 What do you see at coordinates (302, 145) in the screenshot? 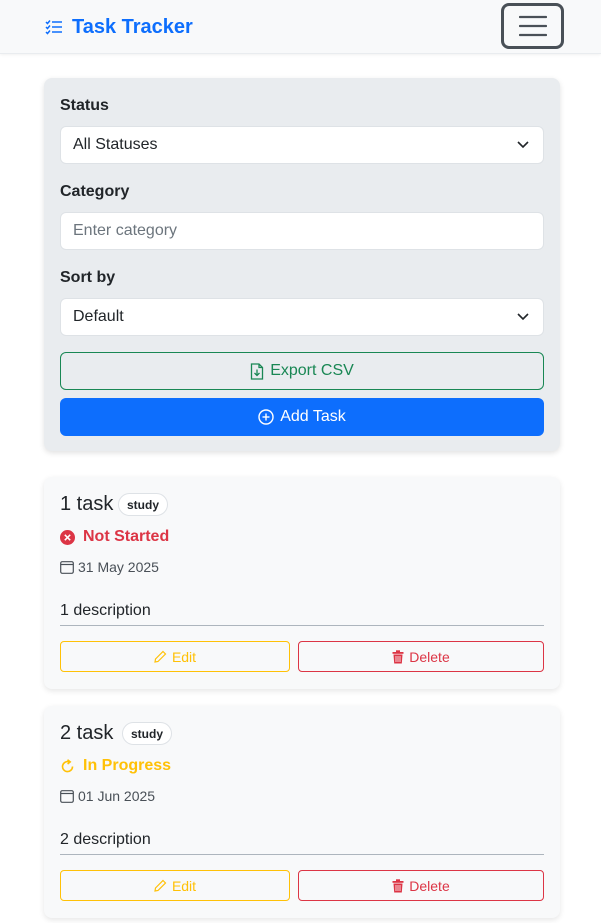
I see `status-select: All Statuses` at bounding box center [302, 145].